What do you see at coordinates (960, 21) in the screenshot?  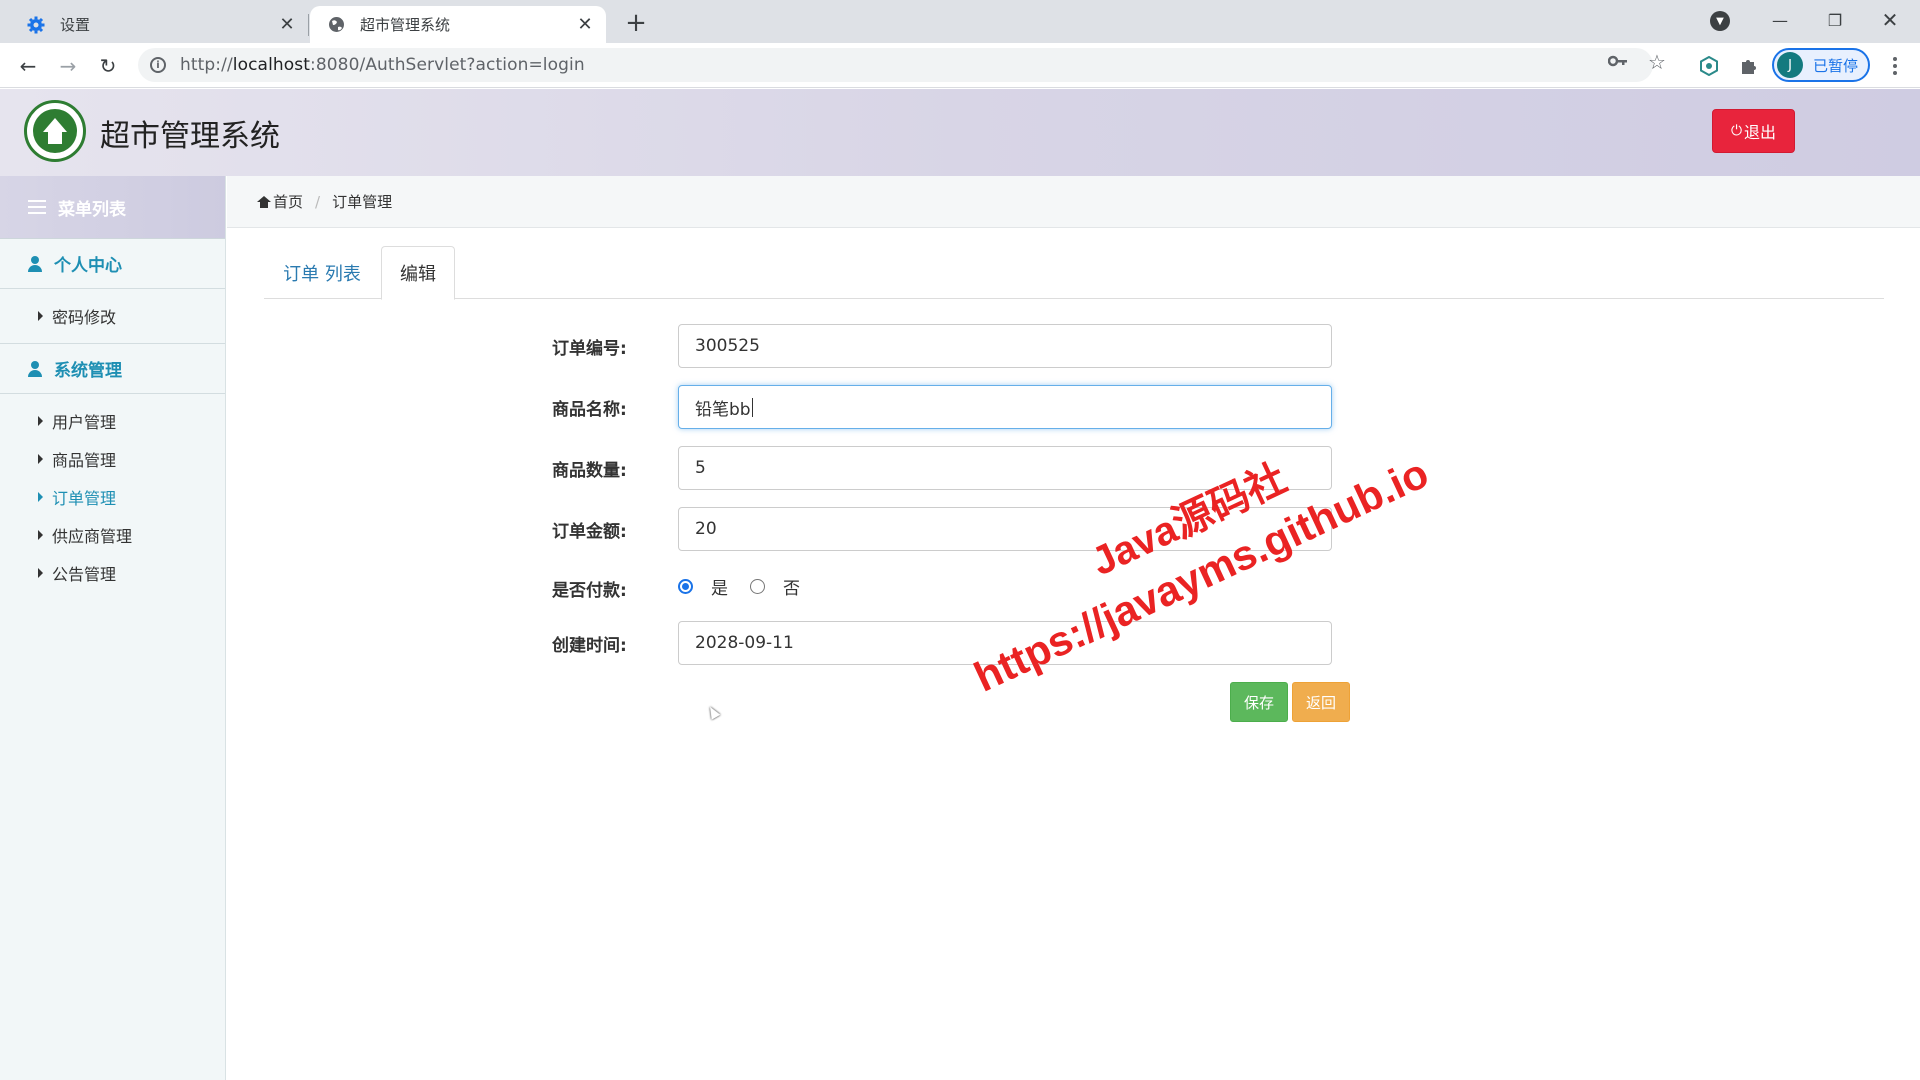 I see `browser-tab-bar: 设置 ✕ 超市管理系统 ✕ + ▼ — ❐ ✕` at bounding box center [960, 21].